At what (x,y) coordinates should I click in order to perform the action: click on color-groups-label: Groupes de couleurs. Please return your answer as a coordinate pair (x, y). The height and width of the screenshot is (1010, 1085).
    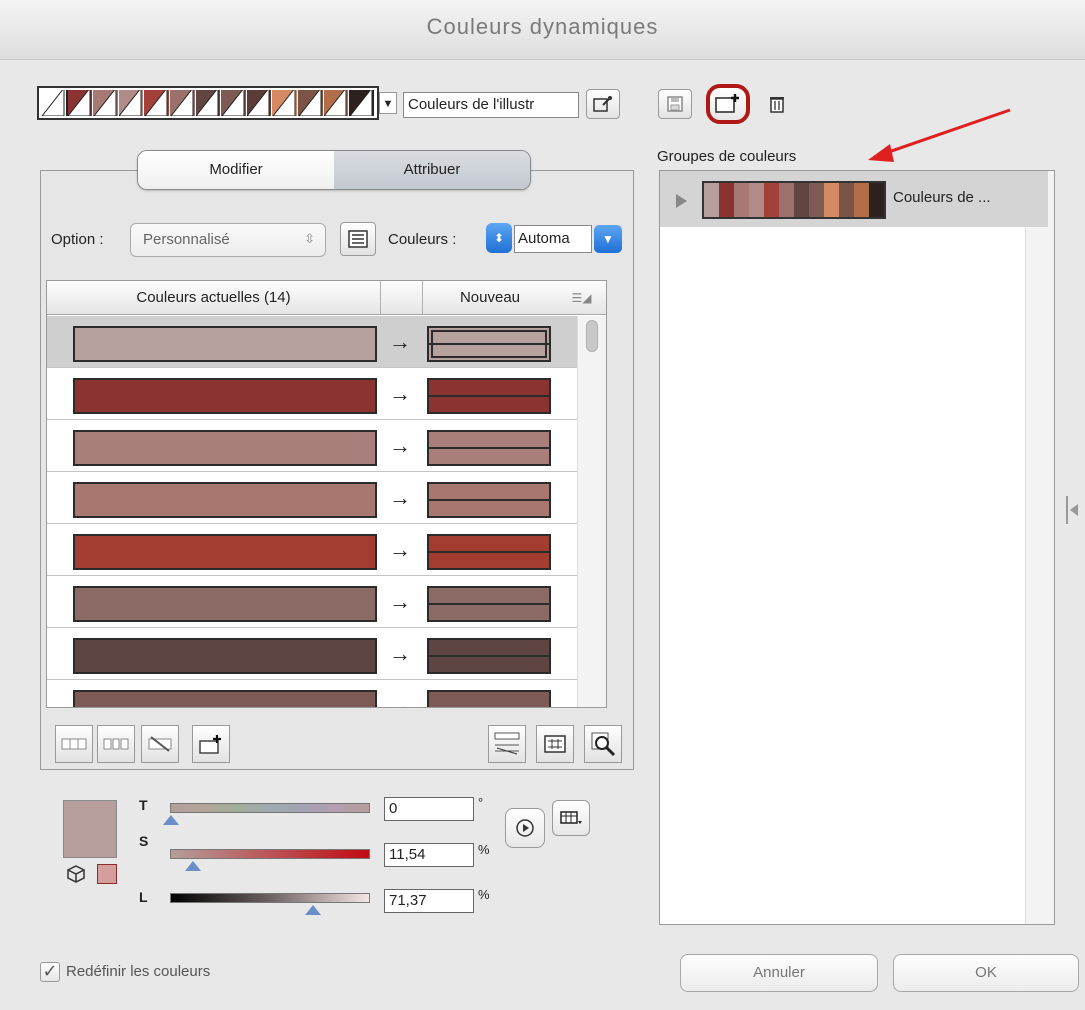
    Looking at the image, I should click on (727, 156).